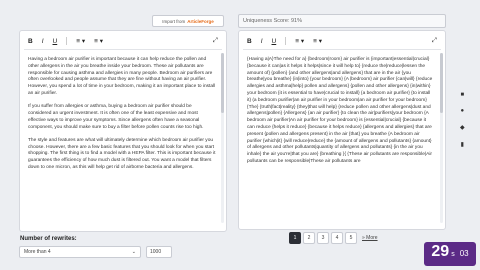 This screenshot has width=480, height=270. Describe the element at coordinates (309, 238) in the screenshot. I see `page-button: 2` at that location.